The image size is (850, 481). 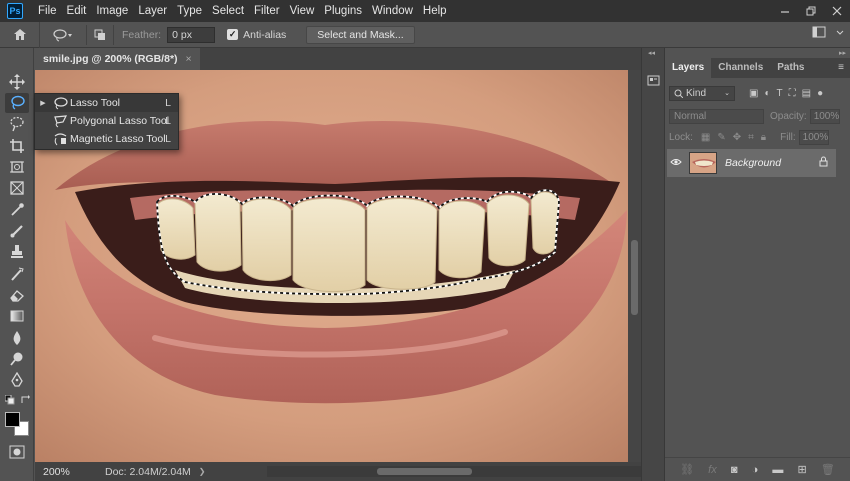 I want to click on flyout-item-polygonal-lasso: Polygonal Lasso Tool L, so click(x=106, y=121).